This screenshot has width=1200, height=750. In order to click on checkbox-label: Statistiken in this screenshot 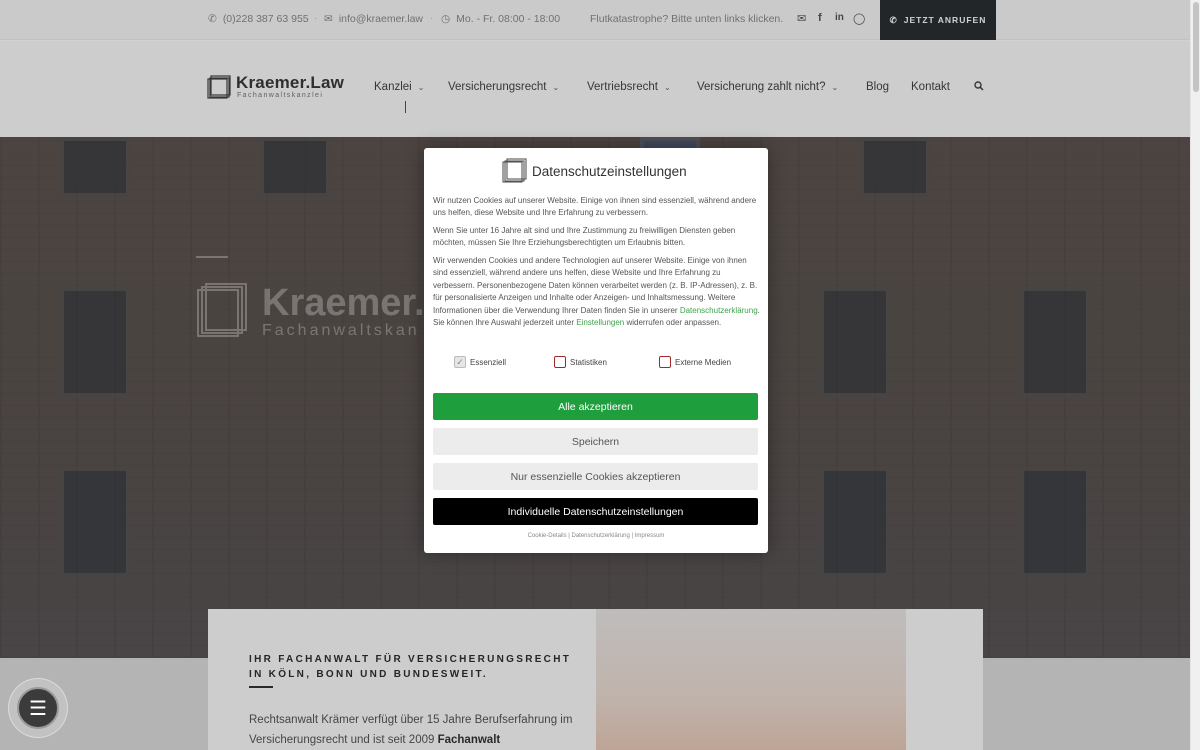, I will do `click(588, 362)`.